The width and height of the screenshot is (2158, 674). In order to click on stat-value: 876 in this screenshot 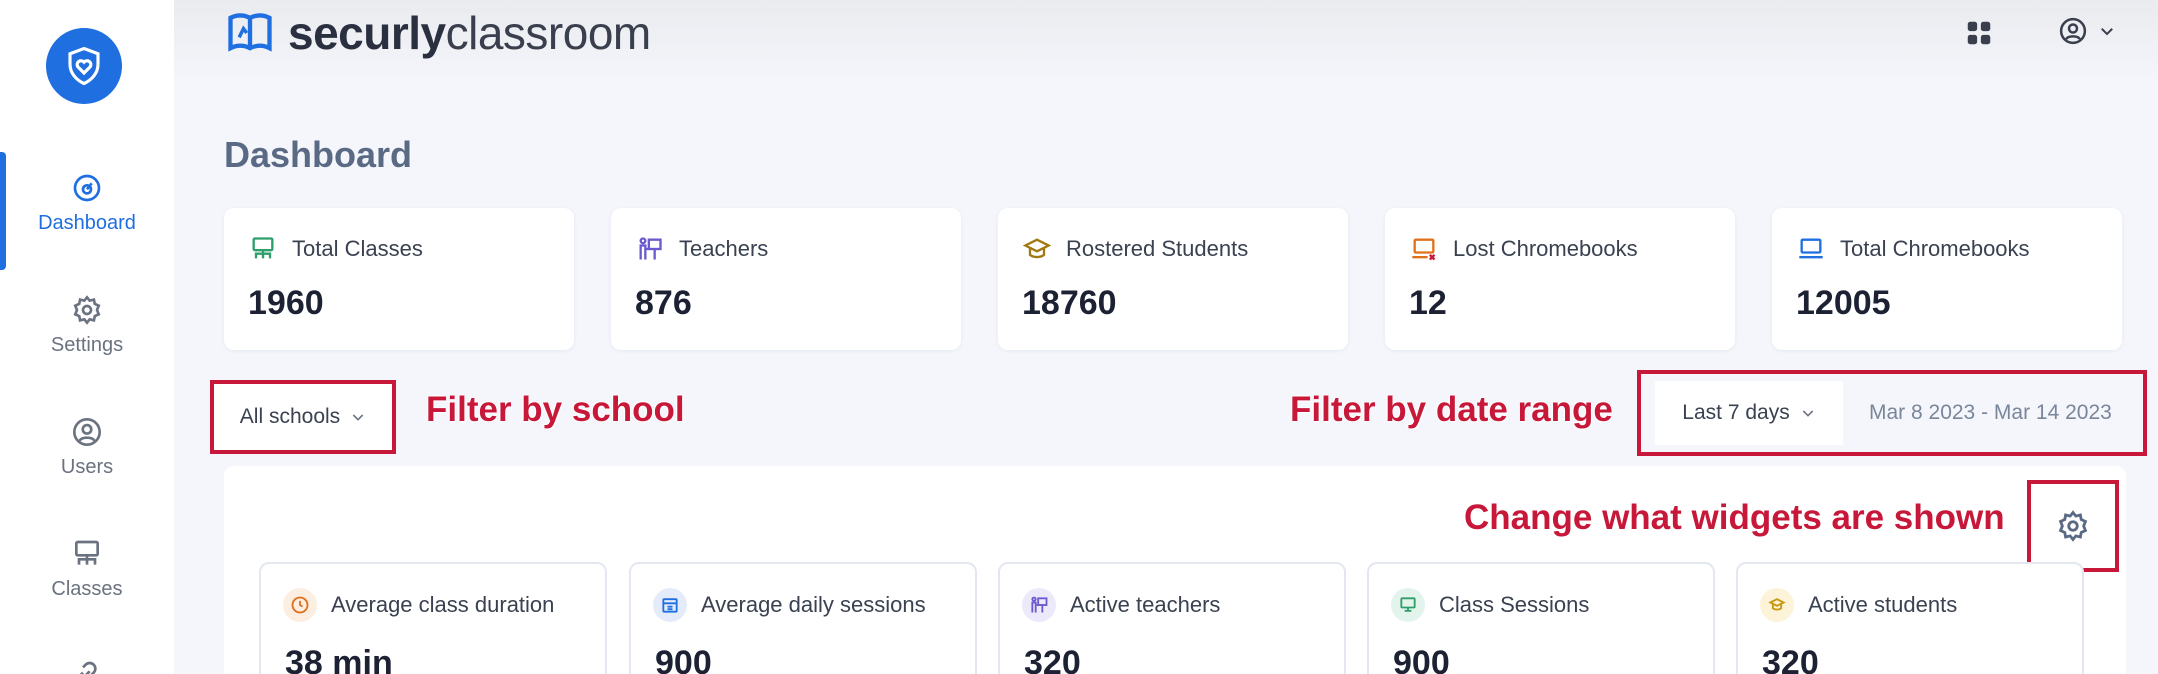, I will do `click(663, 303)`.